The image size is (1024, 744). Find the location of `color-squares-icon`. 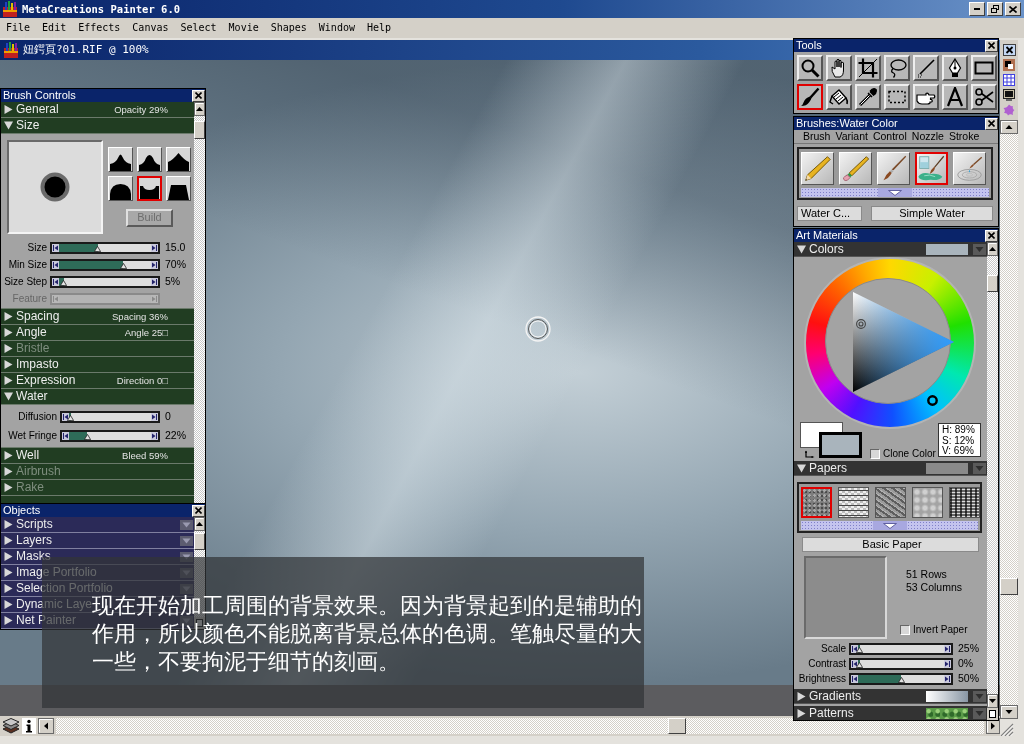

color-squares-icon is located at coordinates (1009, 65).